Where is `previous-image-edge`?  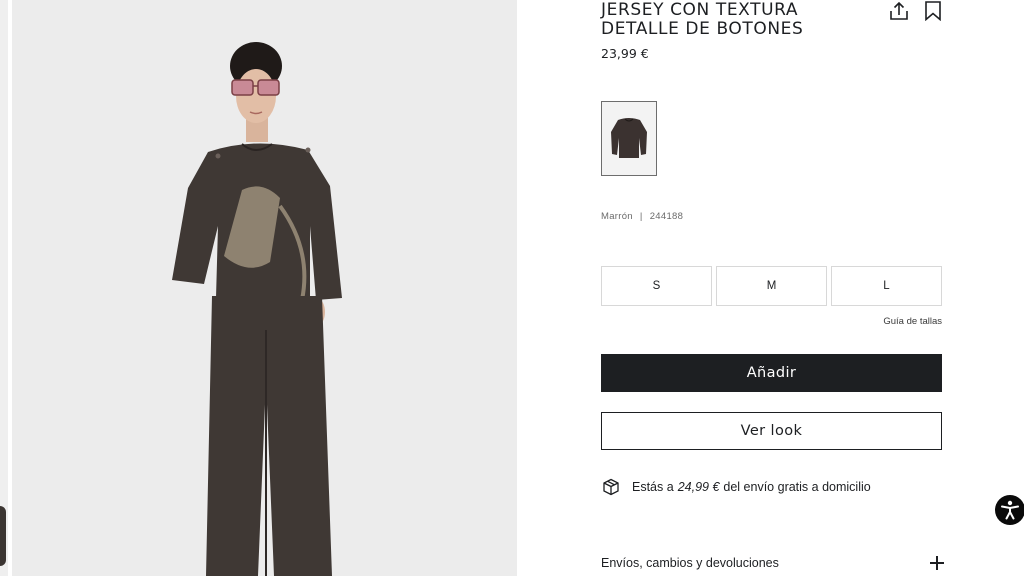 previous-image-edge is located at coordinates (3, 536).